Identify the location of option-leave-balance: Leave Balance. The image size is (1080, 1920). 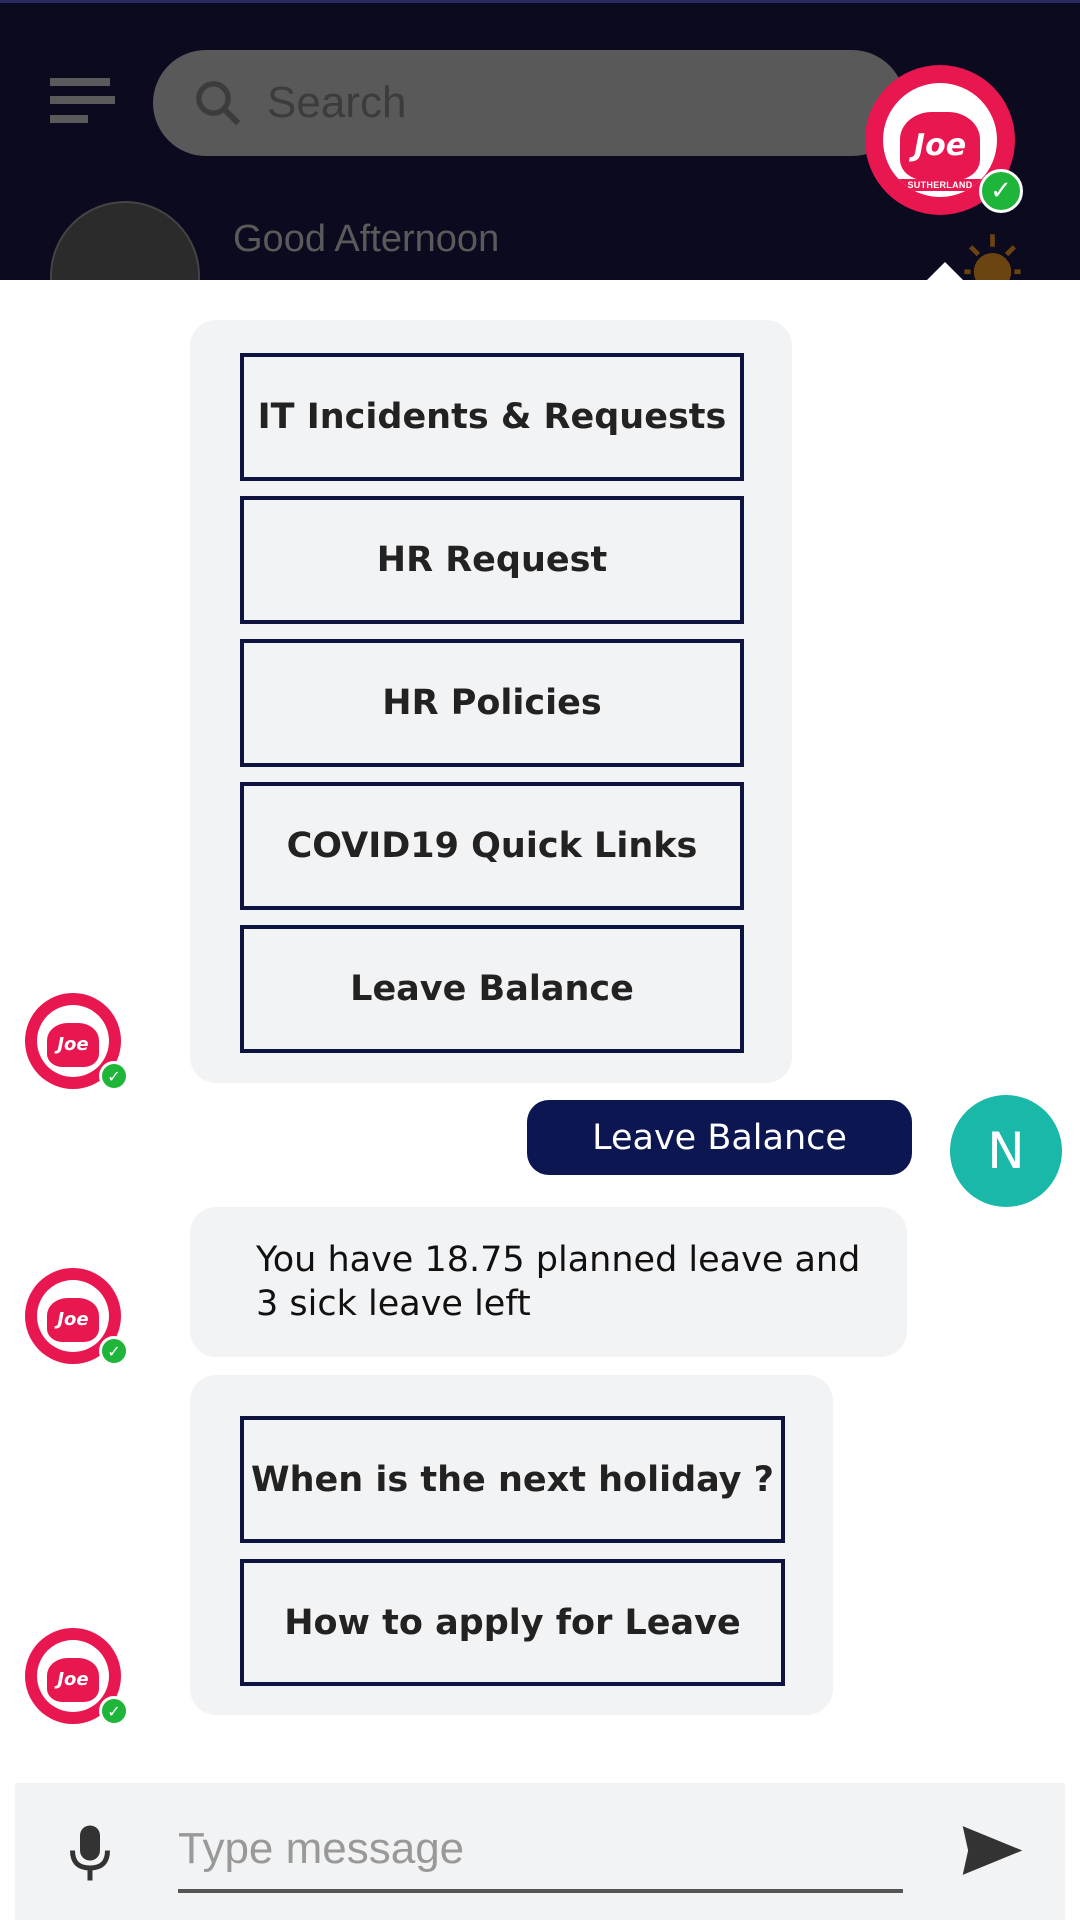
(492, 989).